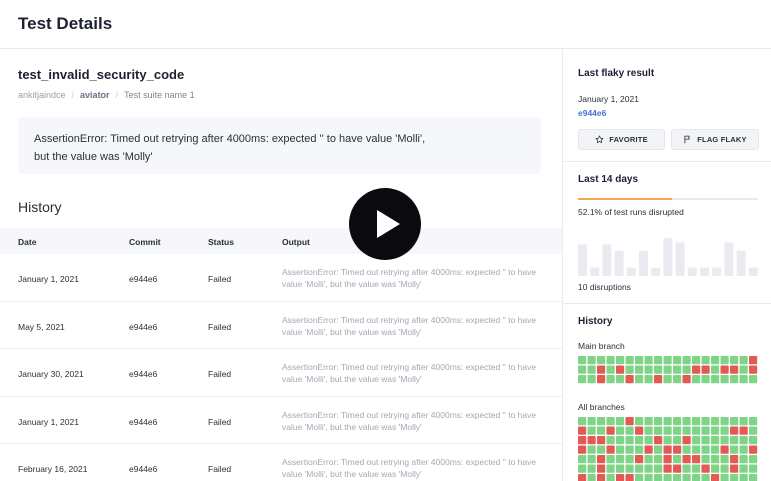 The image size is (771, 481). I want to click on column-header-date: Date, so click(27, 242).